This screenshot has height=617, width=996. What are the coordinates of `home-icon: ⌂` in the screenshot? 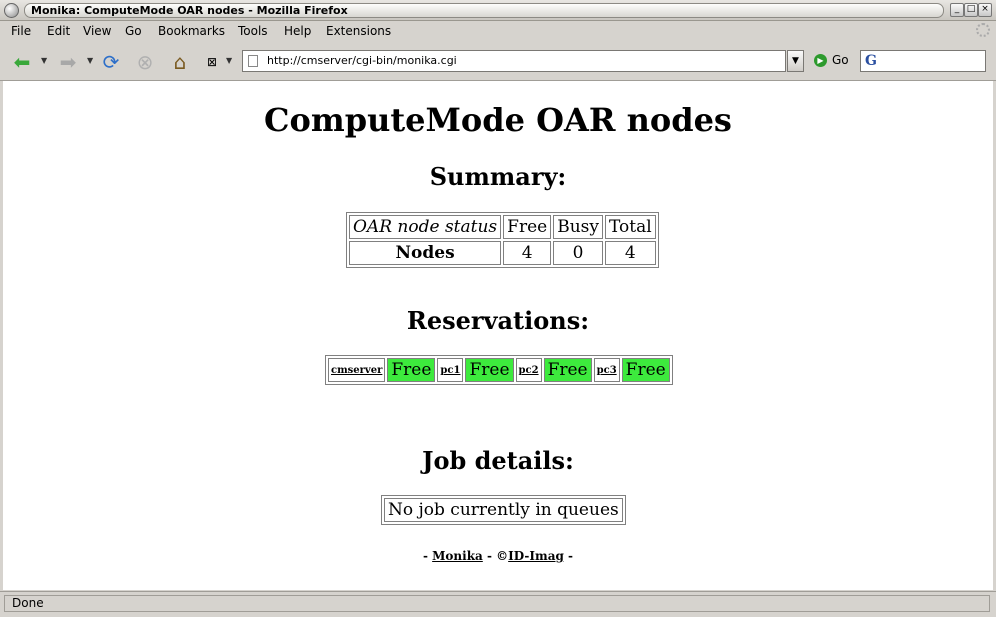 It's located at (180, 62).